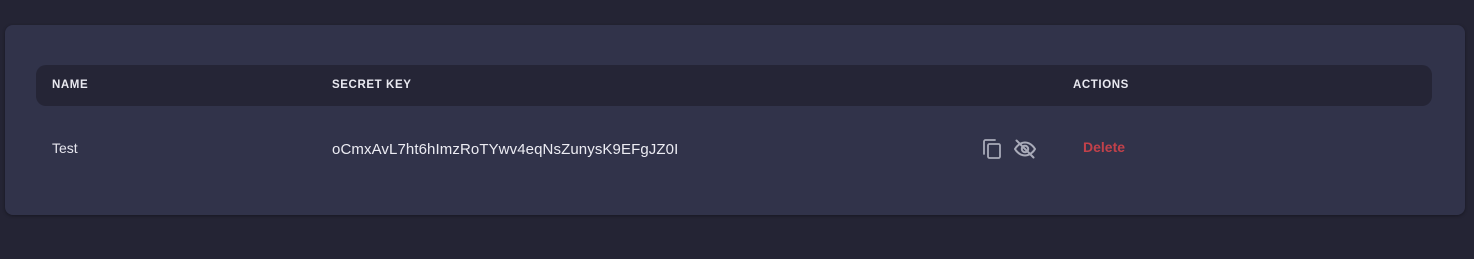 This screenshot has height=259, width=1474. Describe the element at coordinates (505, 149) in the screenshot. I see `secret-key-value: oCmxAvL7ht6hImzRoTYwv4eqNsZunysK9EFgJZ0I` at that location.